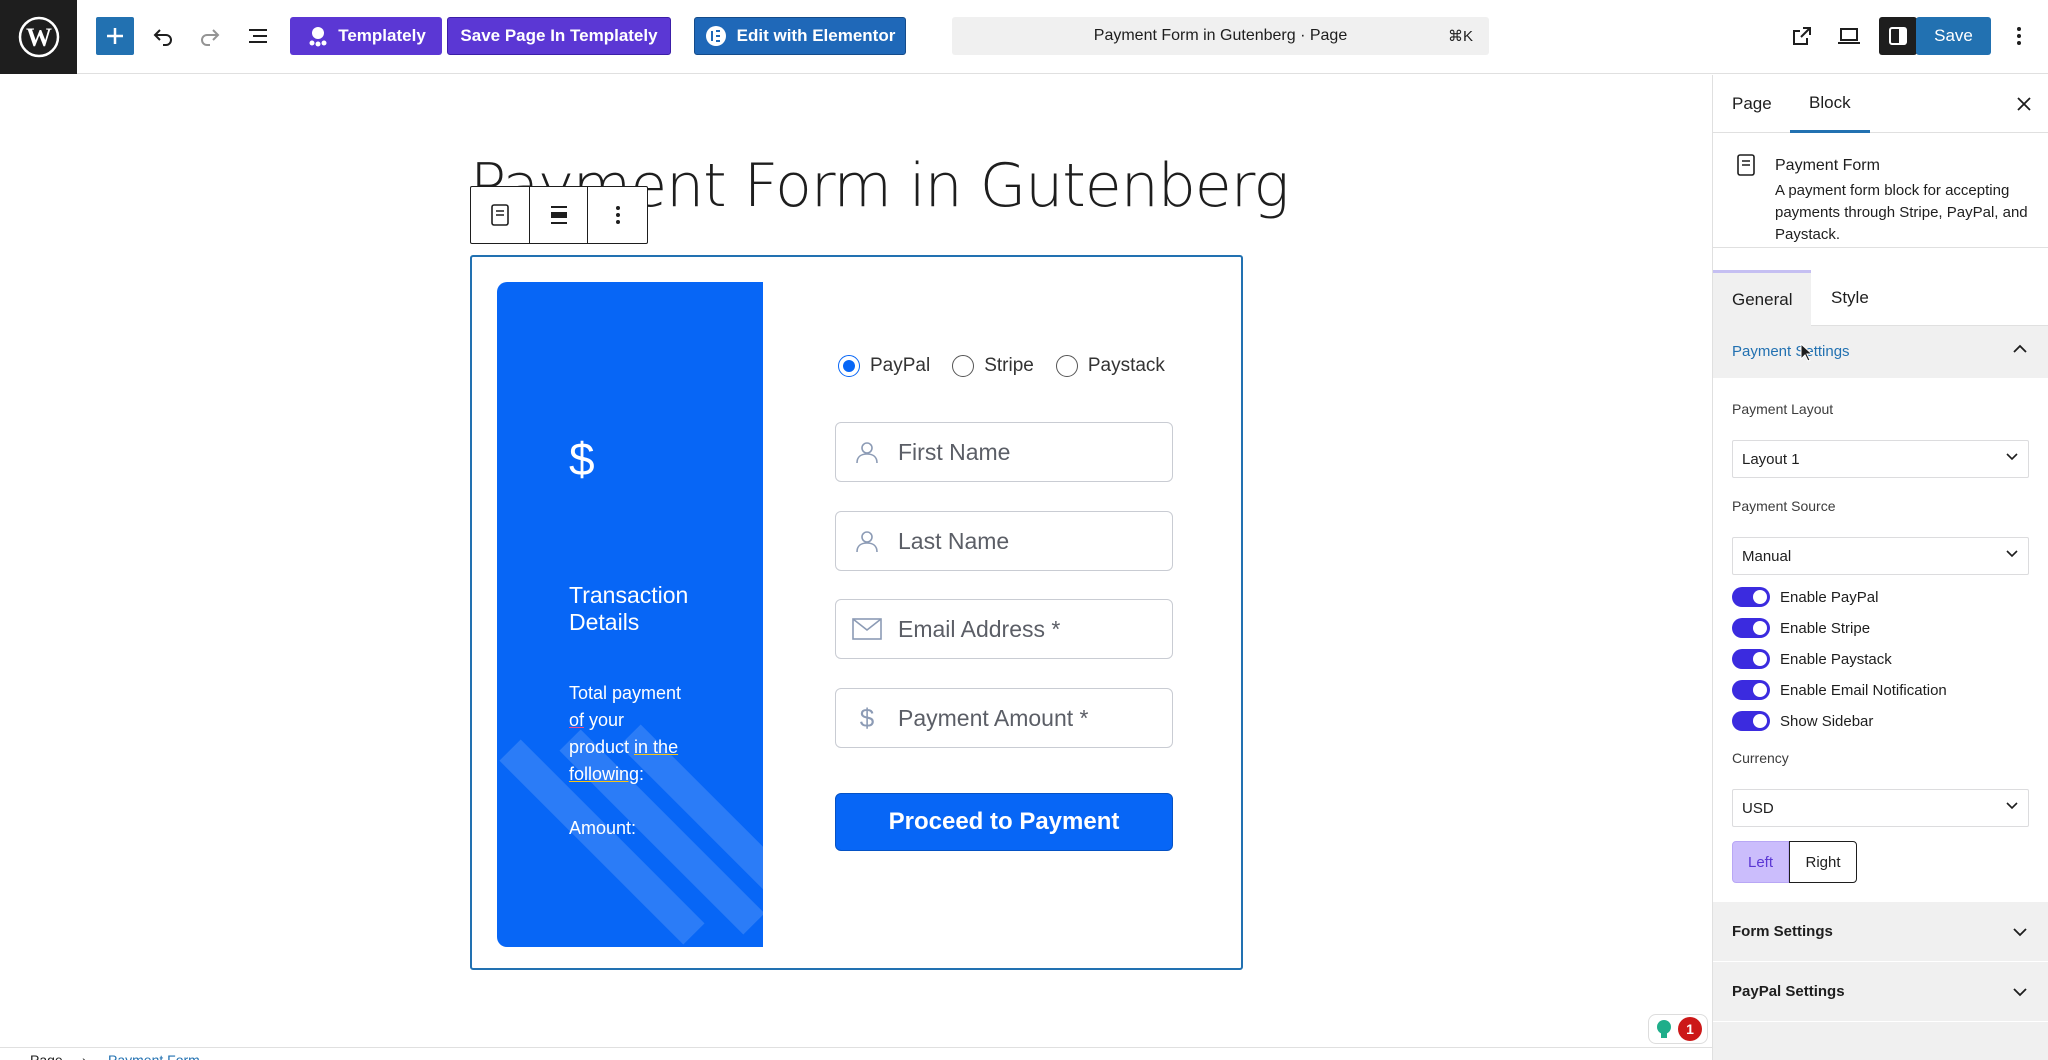 The image size is (2048, 1060). Describe the element at coordinates (884, 366) in the screenshot. I see `gateway-radio-paypal: PayPal` at that location.